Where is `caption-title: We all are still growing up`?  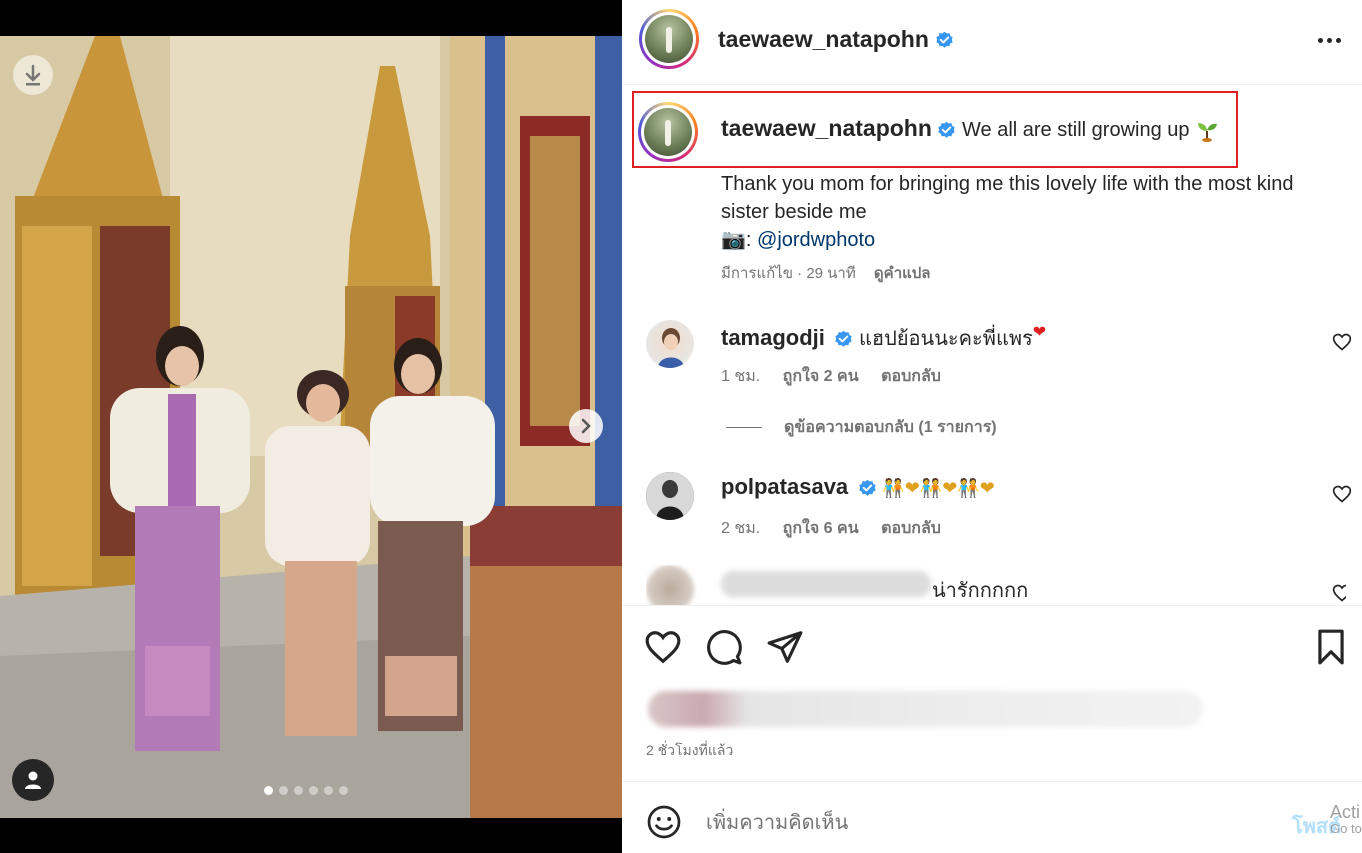 caption-title: We all are still growing up is located at coordinates (1076, 130).